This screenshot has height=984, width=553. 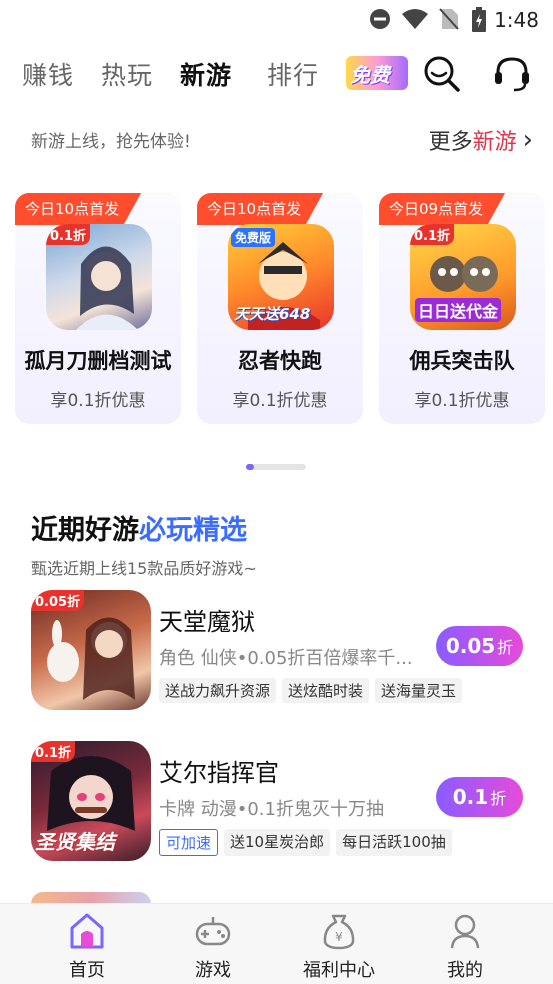 What do you see at coordinates (276, 943) in the screenshot?
I see `bottom-nav: 首页 游戏 ¥ 福利中心 我的` at bounding box center [276, 943].